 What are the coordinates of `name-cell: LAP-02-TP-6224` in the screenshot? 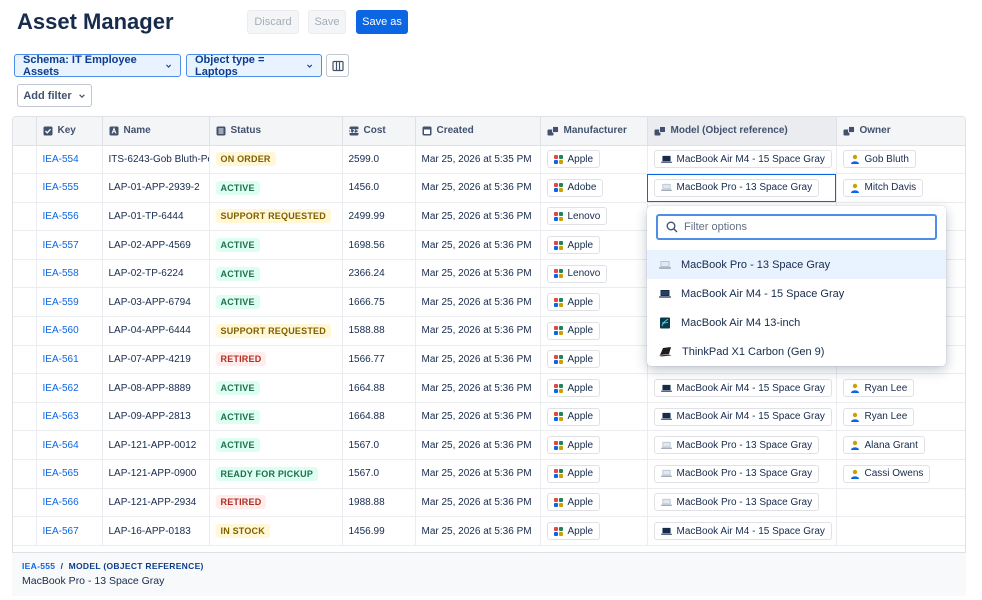 It's located at (156, 274).